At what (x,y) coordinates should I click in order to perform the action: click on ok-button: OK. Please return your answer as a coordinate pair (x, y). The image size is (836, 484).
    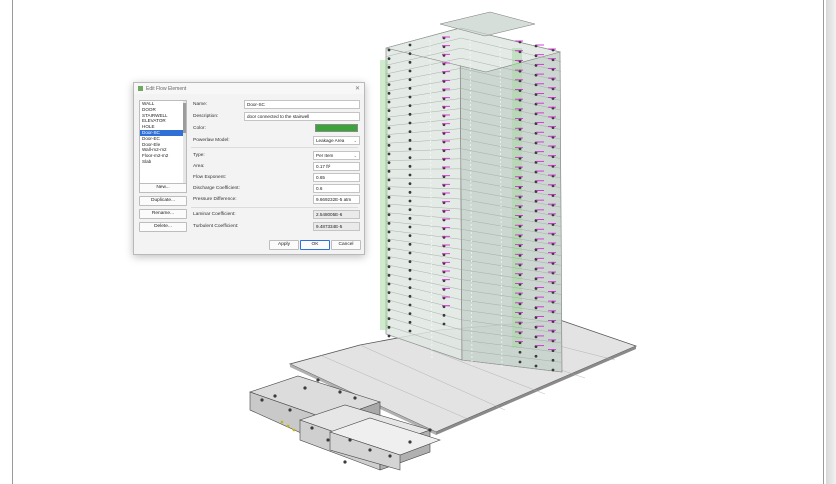
    Looking at the image, I should click on (315, 245).